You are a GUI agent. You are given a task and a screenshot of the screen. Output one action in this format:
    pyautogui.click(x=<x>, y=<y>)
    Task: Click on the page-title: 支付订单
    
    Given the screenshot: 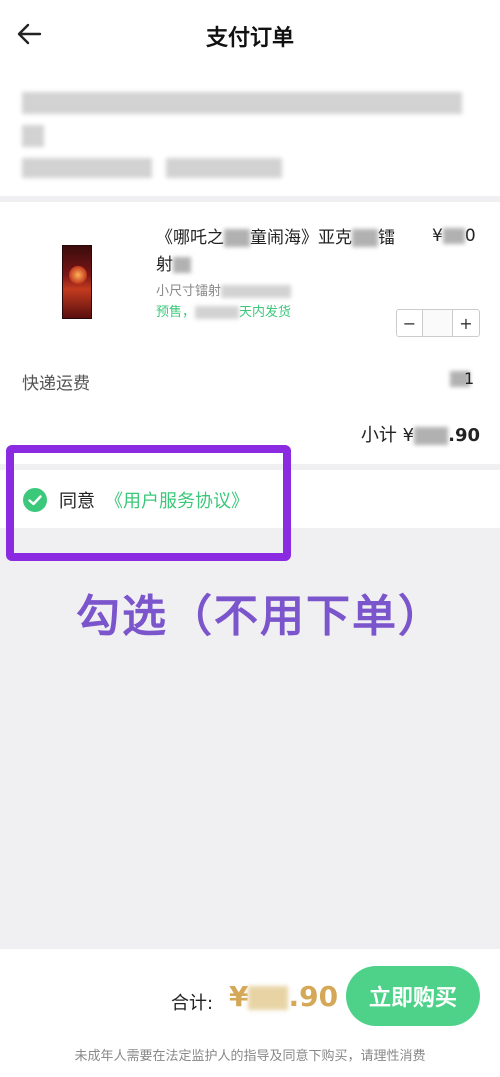 What is the action you would take?
    pyautogui.click(x=249, y=38)
    